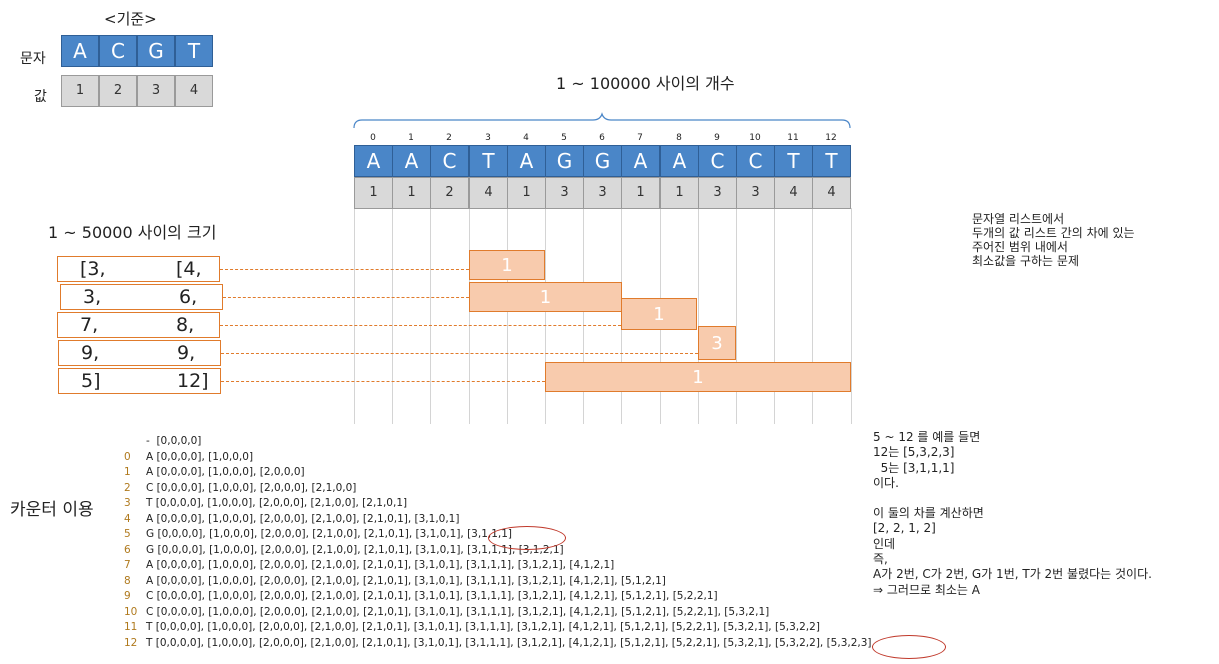 The image size is (1219, 664). Describe the element at coordinates (127, 549) in the screenshot. I see `counter-index: 6` at that location.